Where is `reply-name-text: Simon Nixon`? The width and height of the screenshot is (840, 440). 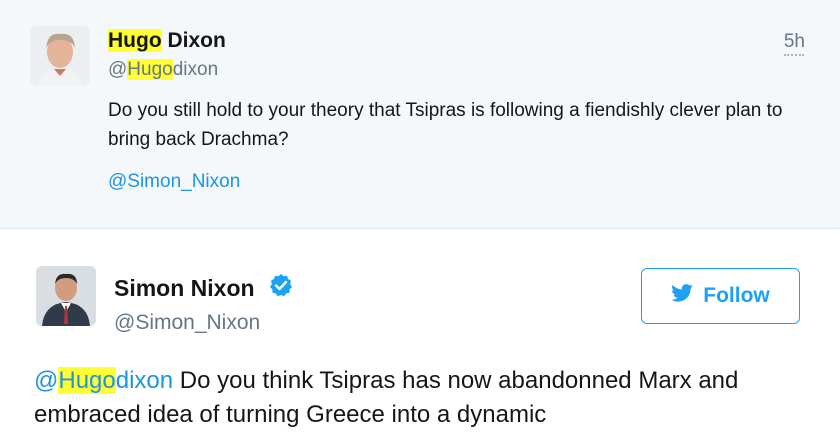 reply-name-text: Simon Nixon is located at coordinates (184, 287).